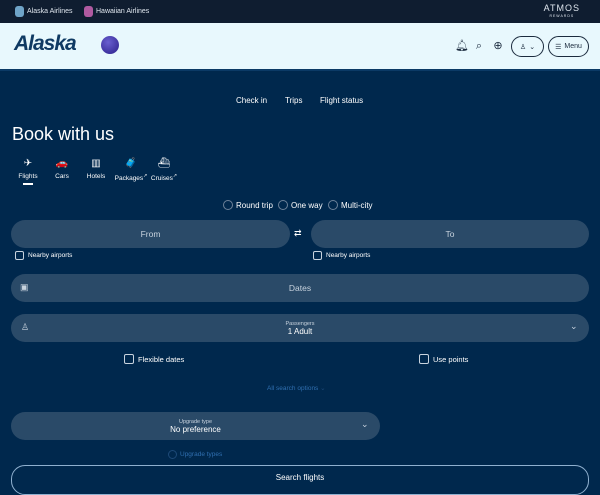  I want to click on passengers-value: 1 Adult, so click(300, 331).